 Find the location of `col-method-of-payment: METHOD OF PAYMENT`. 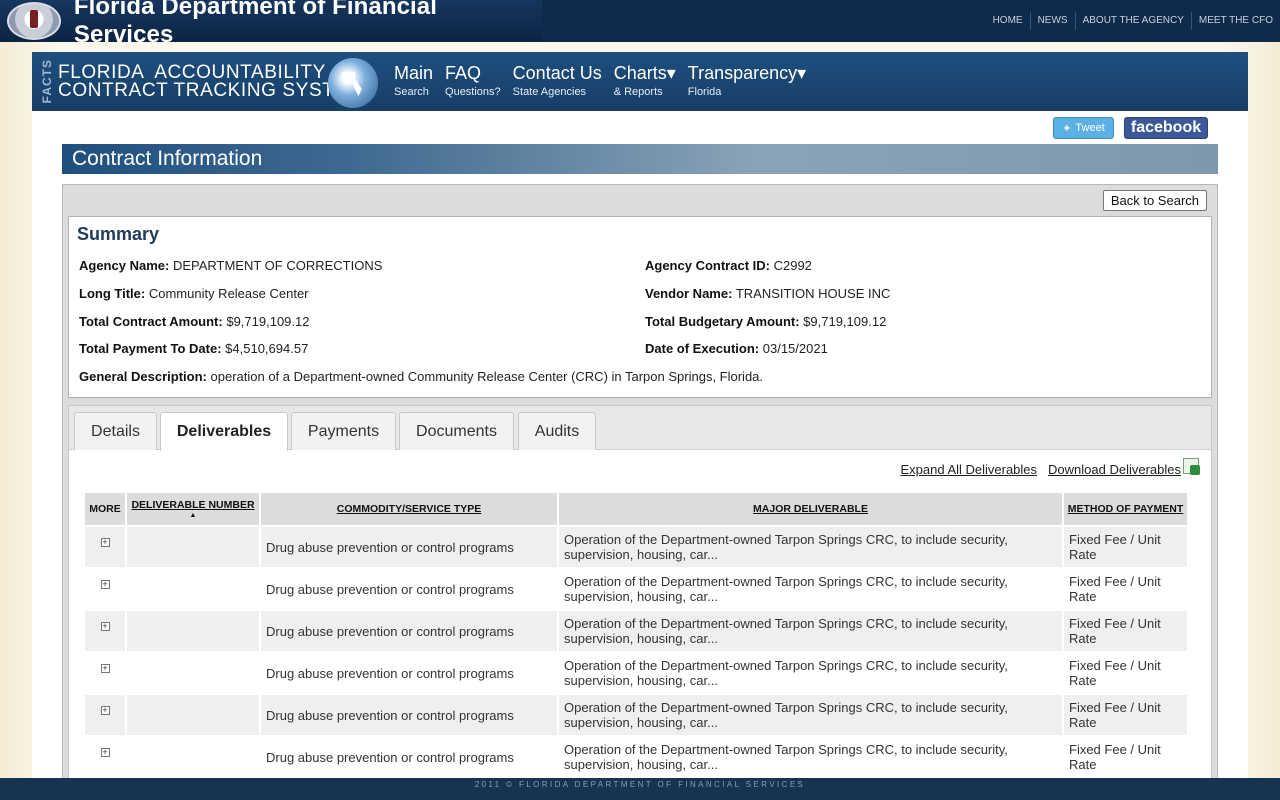

col-method-of-payment: METHOD OF PAYMENT is located at coordinates (1125, 509).